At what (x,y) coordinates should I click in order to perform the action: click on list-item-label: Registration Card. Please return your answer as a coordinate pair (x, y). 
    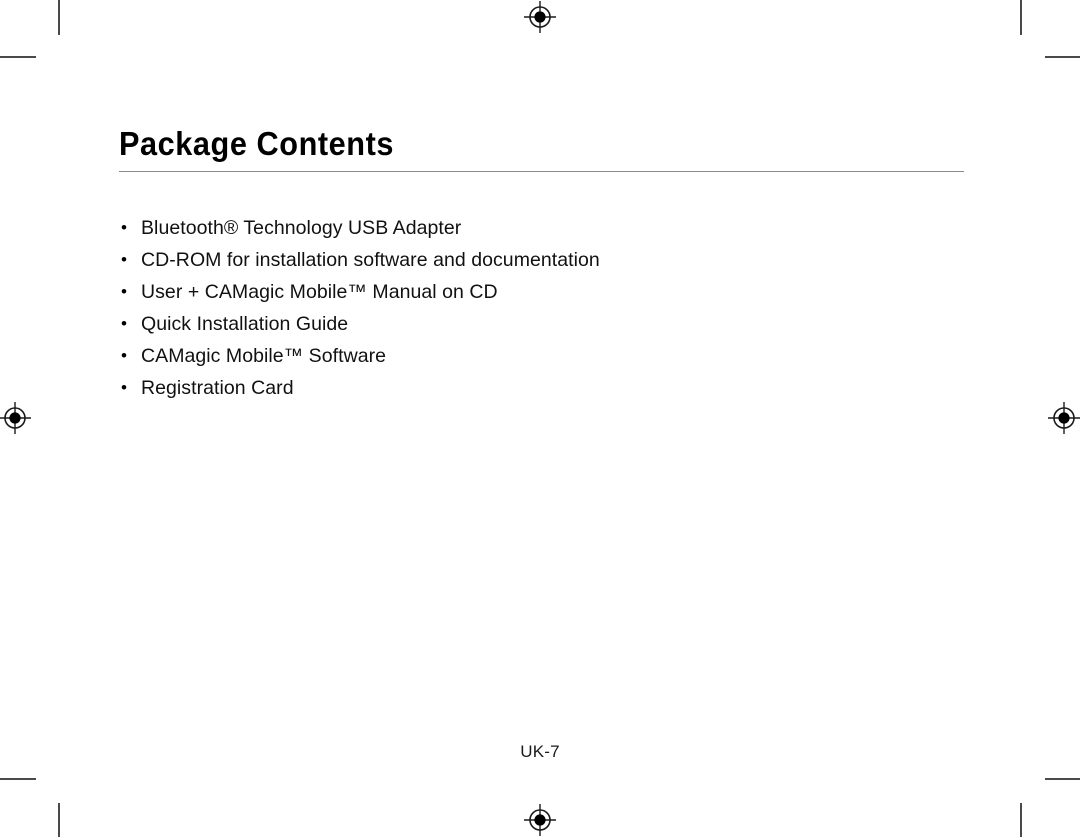
    Looking at the image, I should click on (217, 388).